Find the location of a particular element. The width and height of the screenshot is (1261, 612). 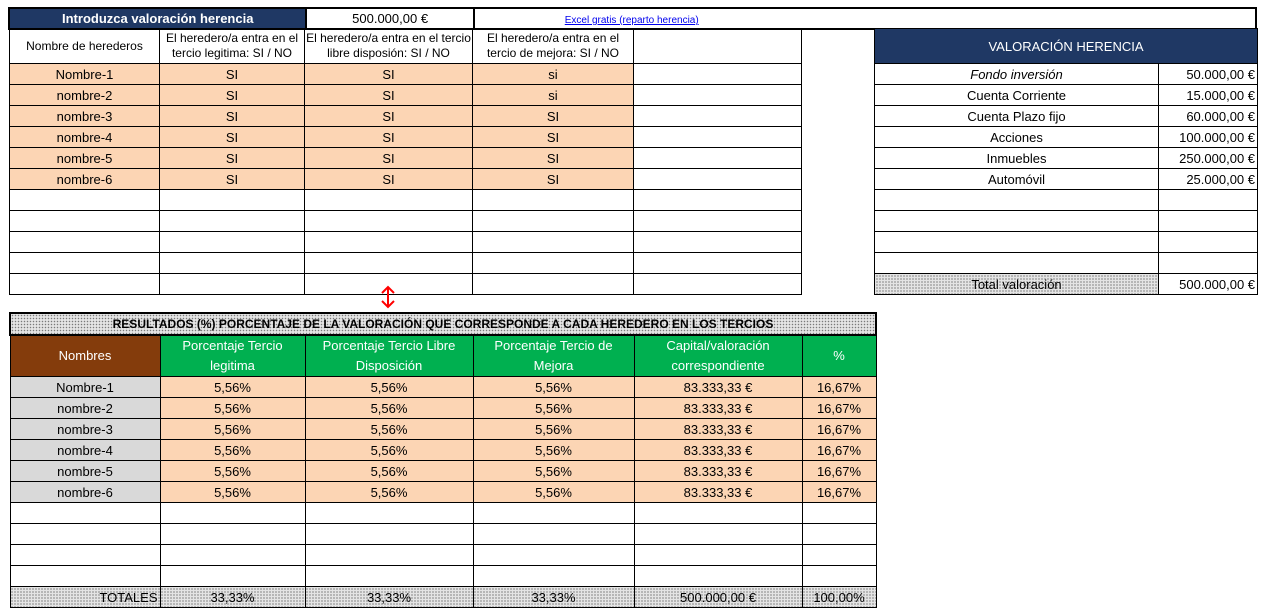

results-header-capital: Capital/valoración correspondiente is located at coordinates (718, 355).